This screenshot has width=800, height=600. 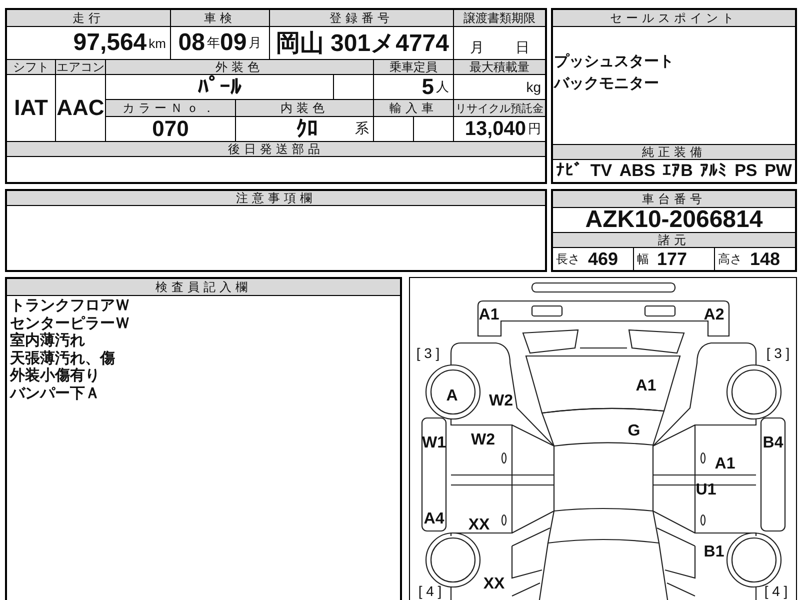 What do you see at coordinates (601, 171) in the screenshot?
I see `equipment-item: TV` at bounding box center [601, 171].